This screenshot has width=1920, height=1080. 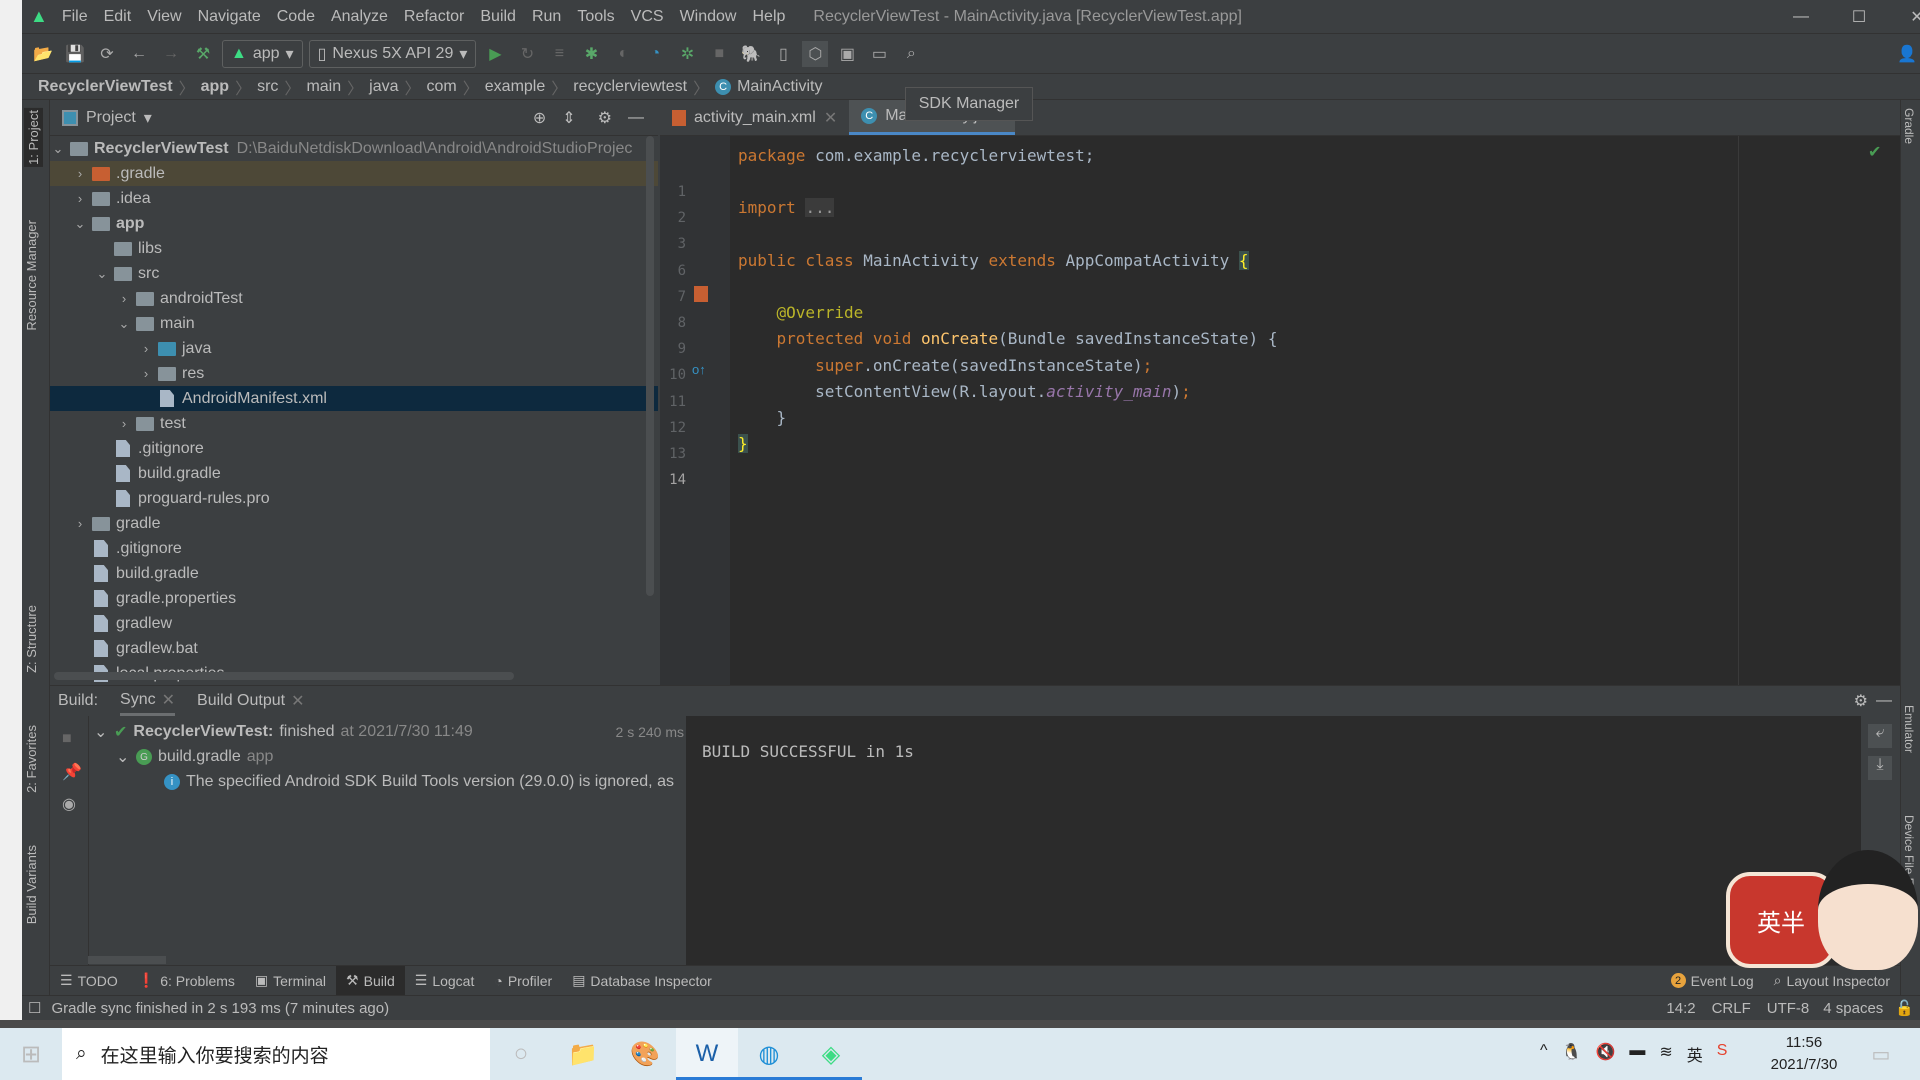 I want to click on volume-muted-icon: 🔇, so click(x=1605, y=1054).